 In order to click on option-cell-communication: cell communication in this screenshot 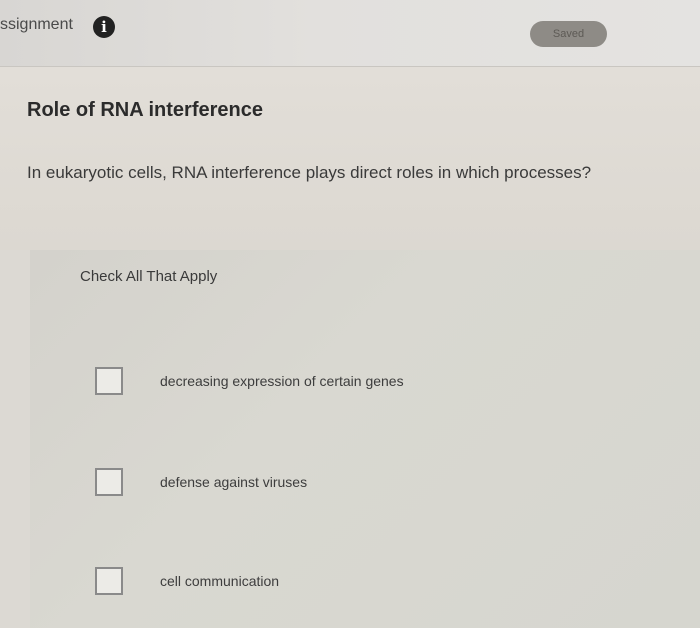, I will do `click(355, 583)`.